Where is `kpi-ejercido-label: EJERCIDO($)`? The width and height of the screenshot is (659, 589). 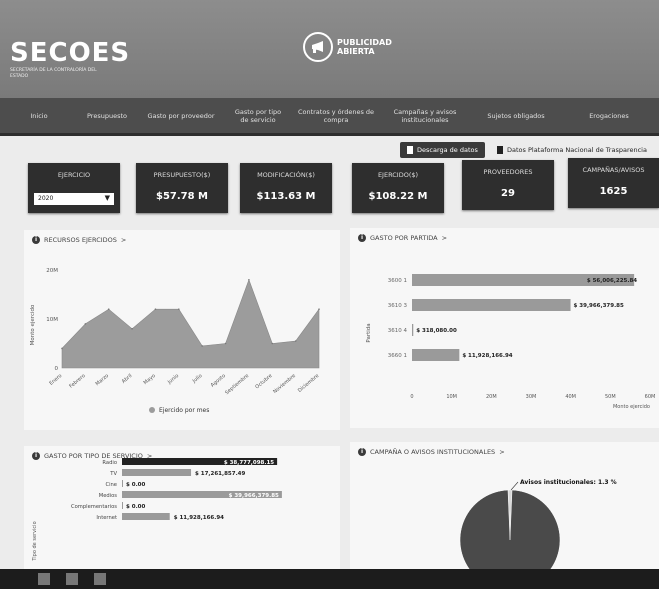
kpi-ejercido-label: EJERCIDO($) is located at coordinates (398, 175).